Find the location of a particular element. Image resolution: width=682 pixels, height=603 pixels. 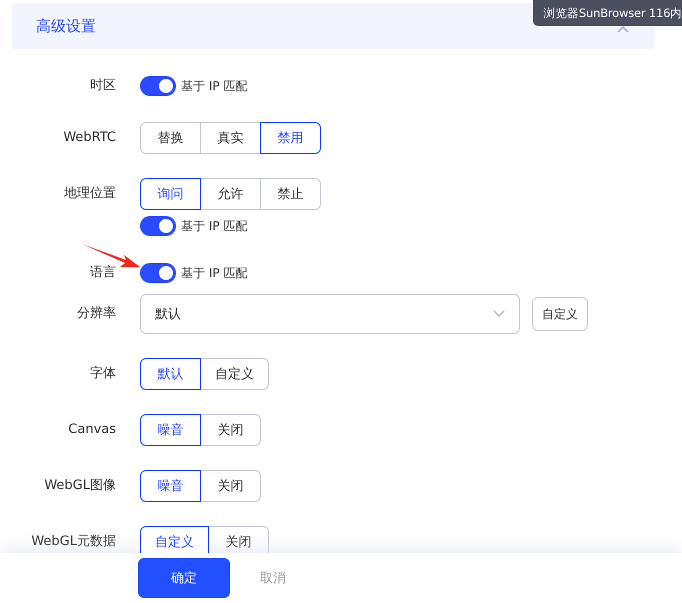

setting-label: WebGL图像 is located at coordinates (79, 486).